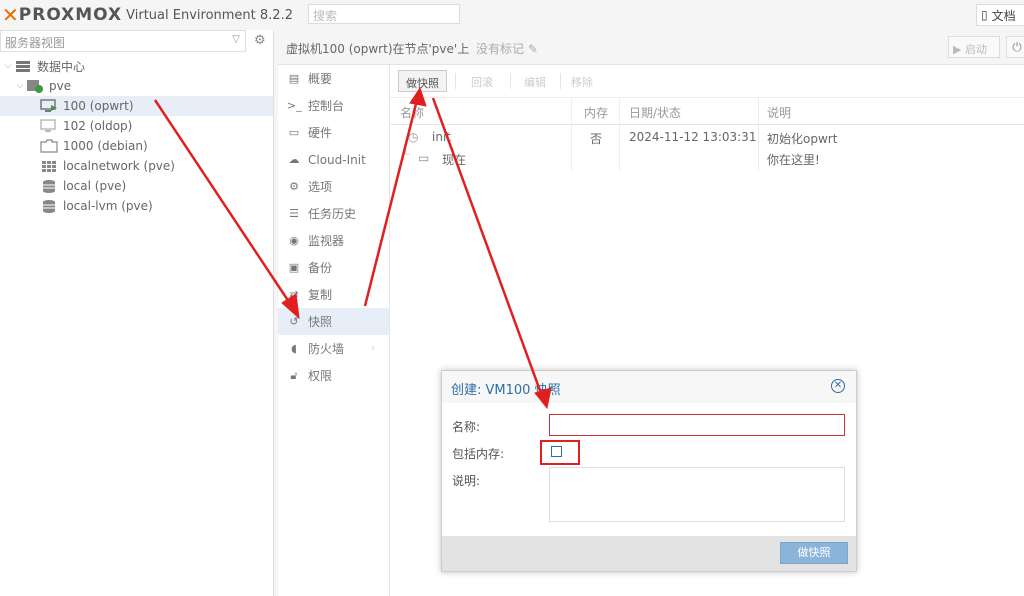 The image size is (1024, 596). I want to click on menu-item-label: 任务历史, so click(332, 214).